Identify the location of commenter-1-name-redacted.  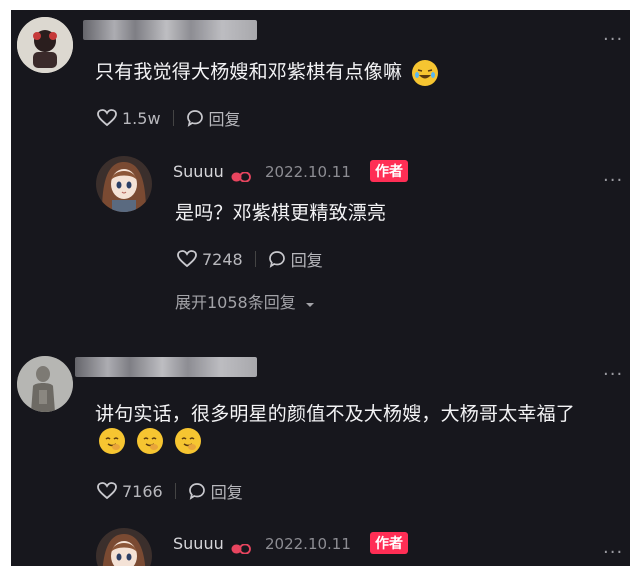
(170, 30).